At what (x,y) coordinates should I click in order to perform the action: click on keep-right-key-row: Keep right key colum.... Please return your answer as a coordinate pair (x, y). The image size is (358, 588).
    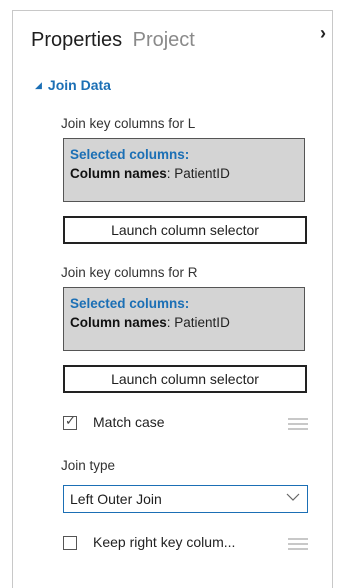
    Looking at the image, I should click on (185, 544).